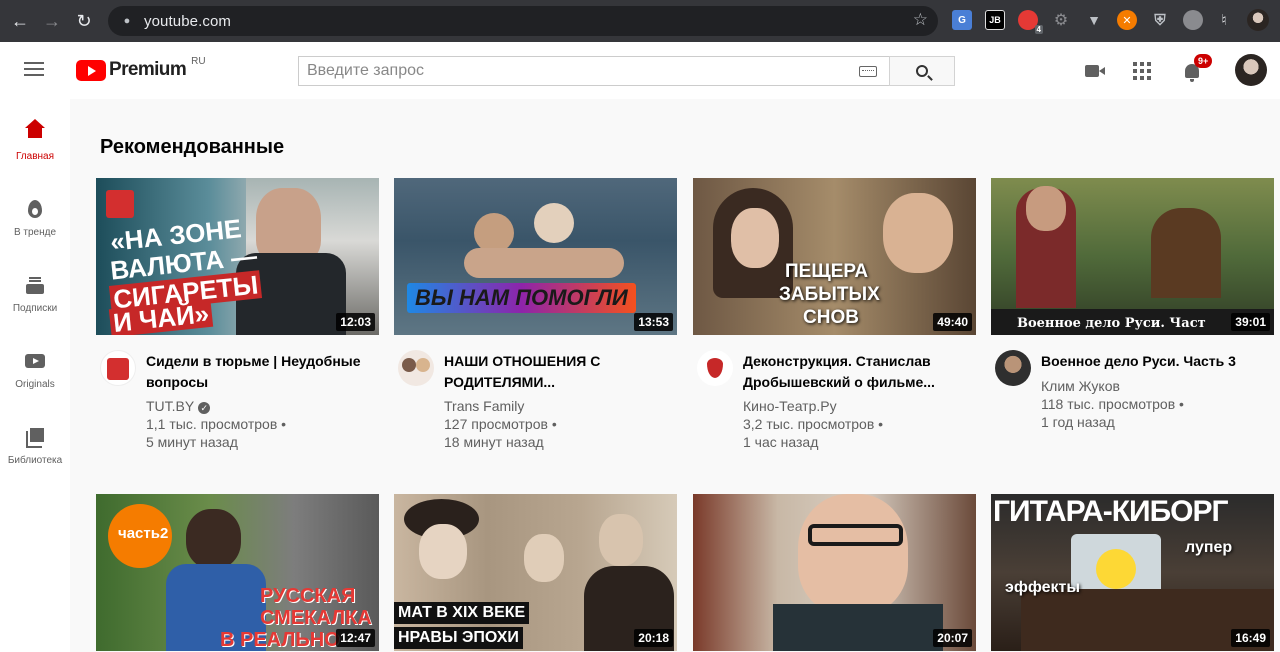  Describe the element at coordinates (858, 406) in the screenshot. I see `channel-name: Кино-Театр.Ру` at that location.